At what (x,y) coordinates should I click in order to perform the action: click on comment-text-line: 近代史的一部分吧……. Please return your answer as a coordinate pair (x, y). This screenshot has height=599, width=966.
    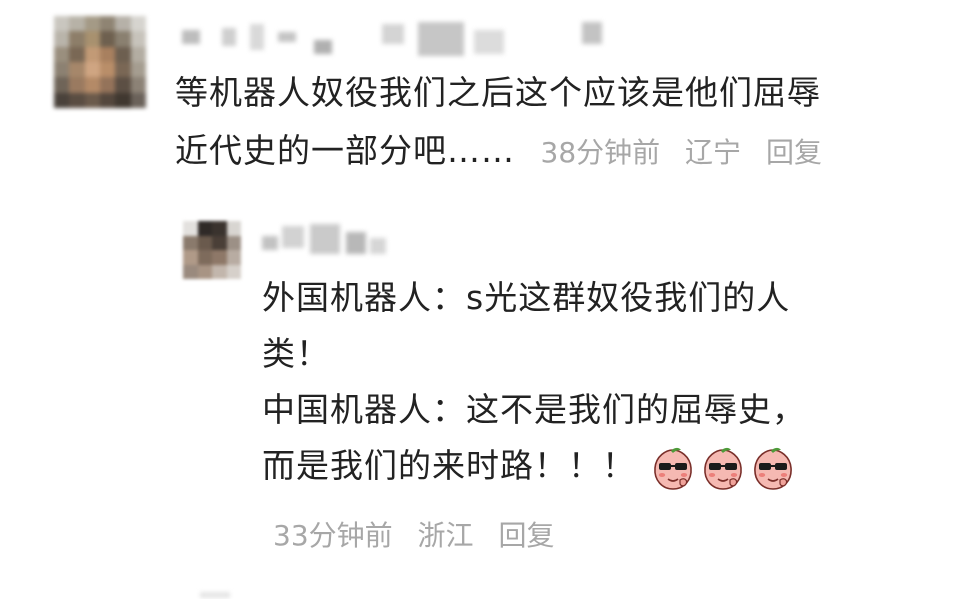
    Looking at the image, I should click on (345, 150).